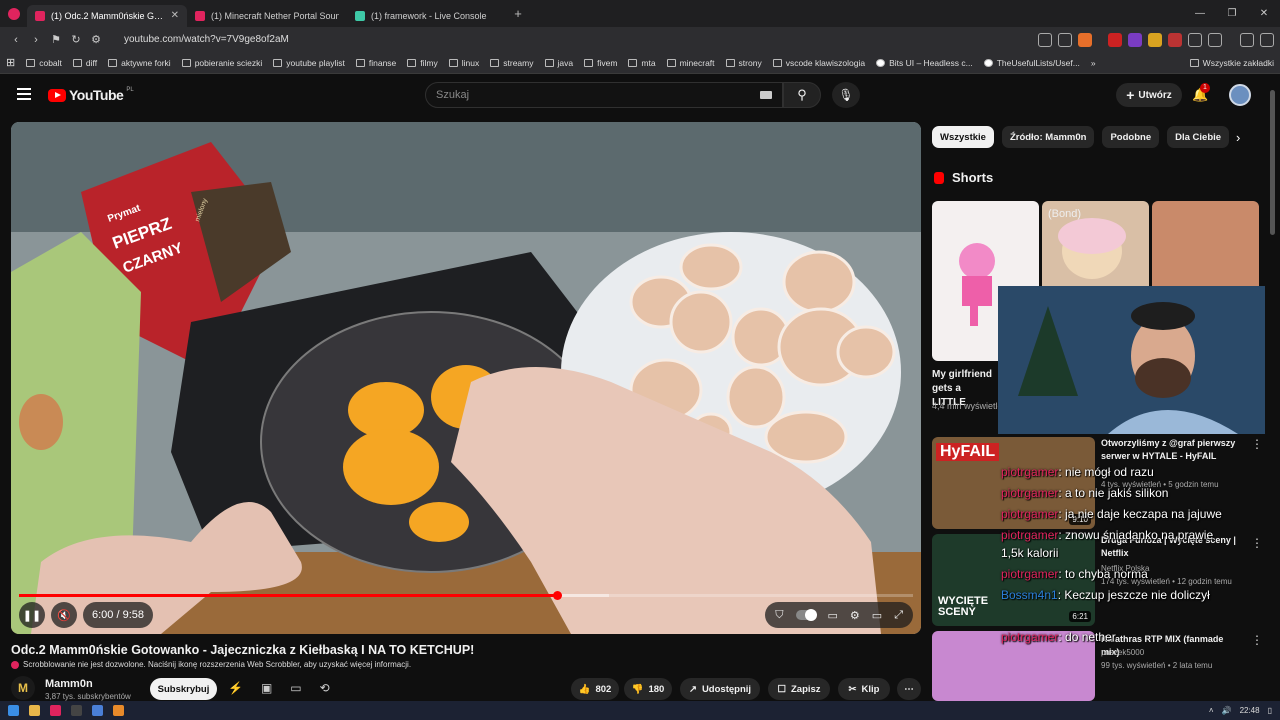 The image size is (1280, 720). What do you see at coordinates (818, 63) in the screenshot?
I see `bookmark-item: vscode klawiszologia` at bounding box center [818, 63].